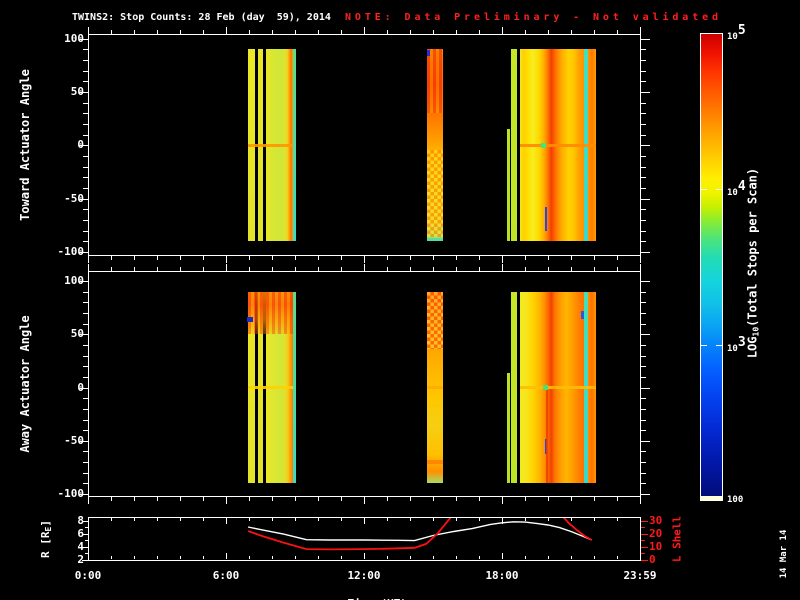  What do you see at coordinates (711, 267) in the screenshot?
I see `colorbar` at bounding box center [711, 267].